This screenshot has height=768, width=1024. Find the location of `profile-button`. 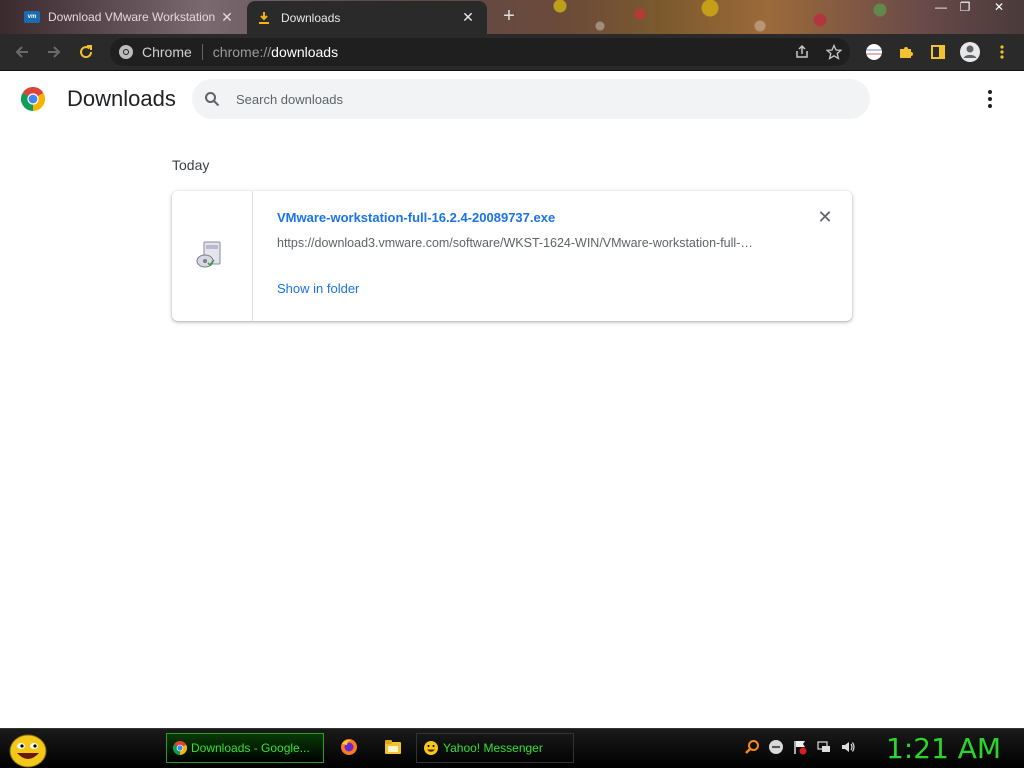

profile-button is located at coordinates (970, 52).